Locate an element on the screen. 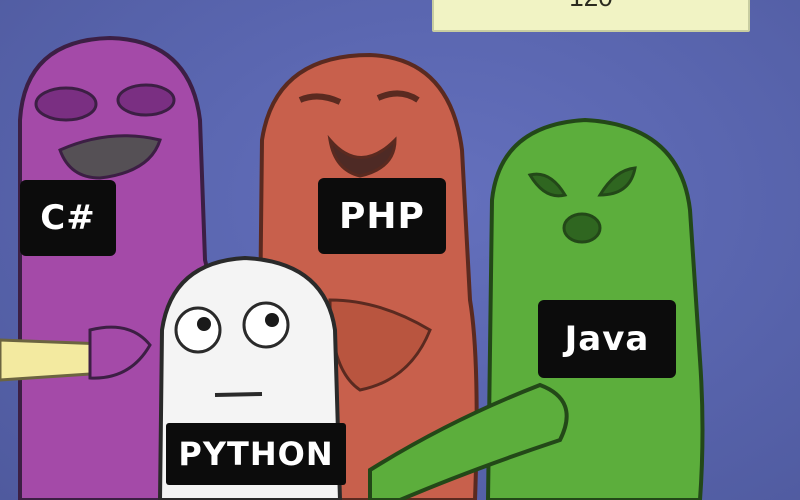 This screenshot has height=500, width=800. python-right-eye is located at coordinates (266, 325).